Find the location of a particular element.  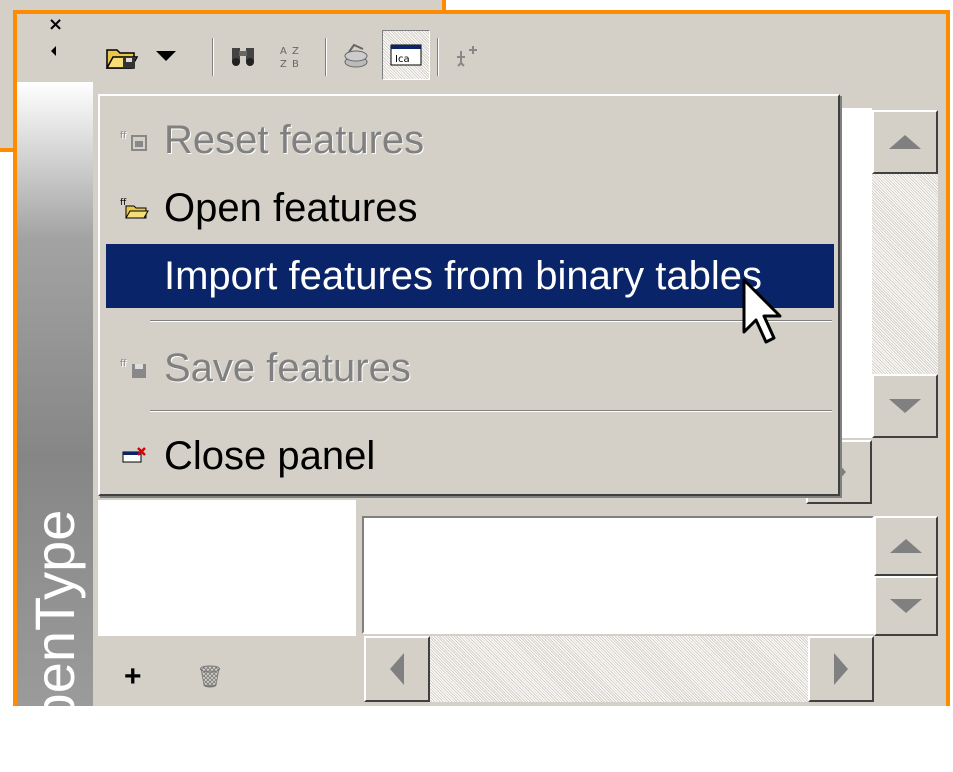

close-icon: × is located at coordinates (55, 24).